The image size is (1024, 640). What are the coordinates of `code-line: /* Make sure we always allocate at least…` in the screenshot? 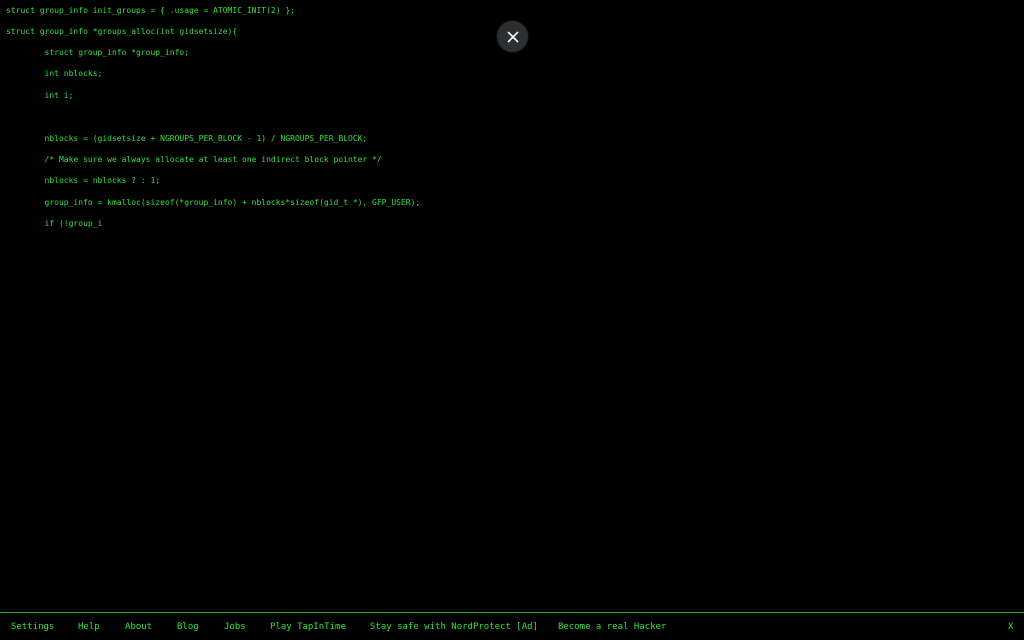 It's located at (194, 159).